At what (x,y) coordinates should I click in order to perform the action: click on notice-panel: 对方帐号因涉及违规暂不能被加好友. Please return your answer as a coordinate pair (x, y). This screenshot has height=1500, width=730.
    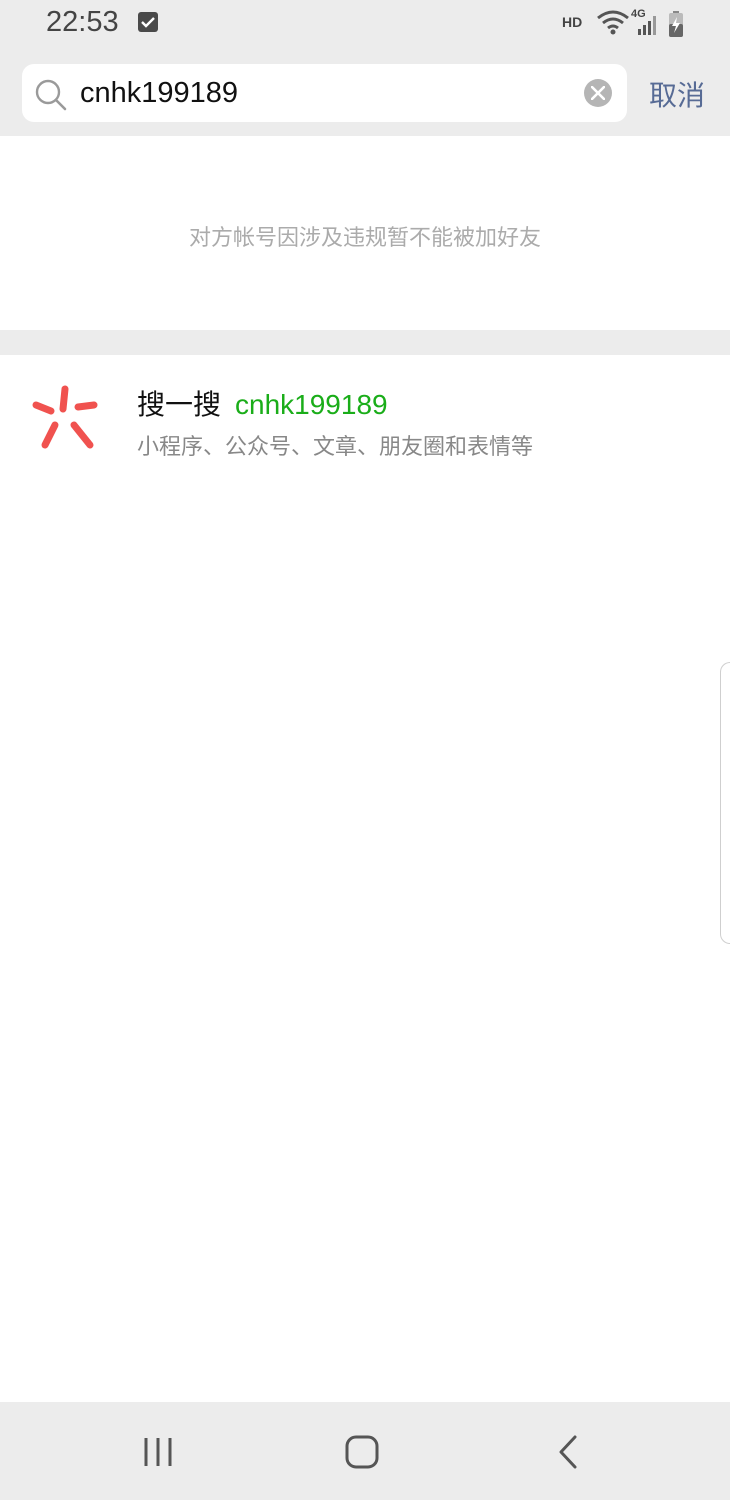
    Looking at the image, I should click on (365, 233).